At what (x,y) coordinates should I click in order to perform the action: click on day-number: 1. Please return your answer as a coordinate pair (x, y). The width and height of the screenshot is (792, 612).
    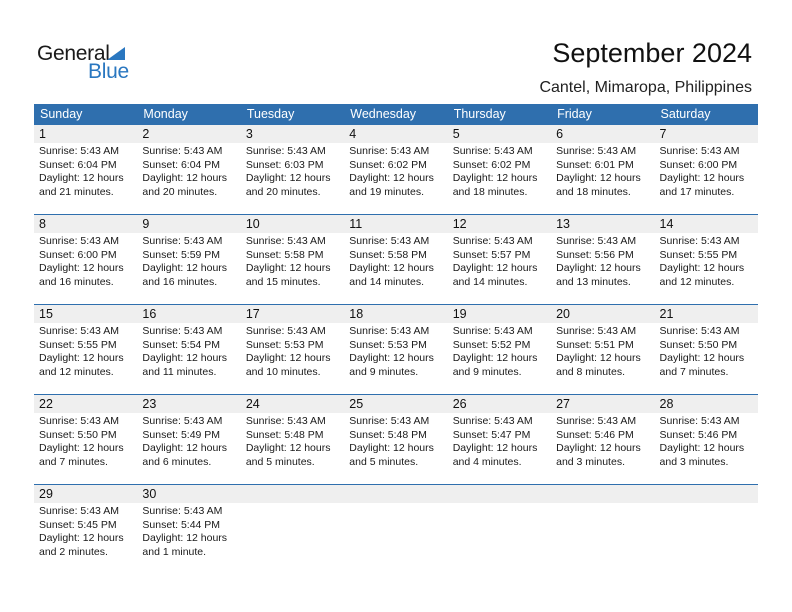
    Looking at the image, I should click on (86, 134).